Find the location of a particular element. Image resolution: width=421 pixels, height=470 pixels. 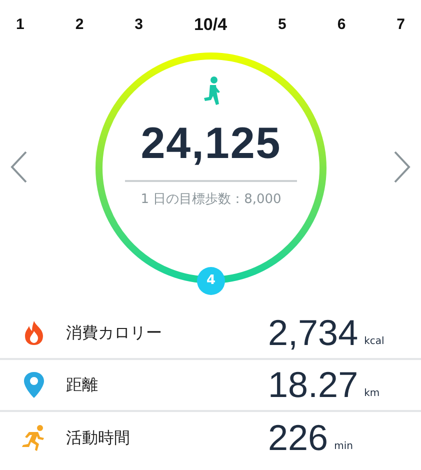

stat-label: 距離 is located at coordinates (82, 385).